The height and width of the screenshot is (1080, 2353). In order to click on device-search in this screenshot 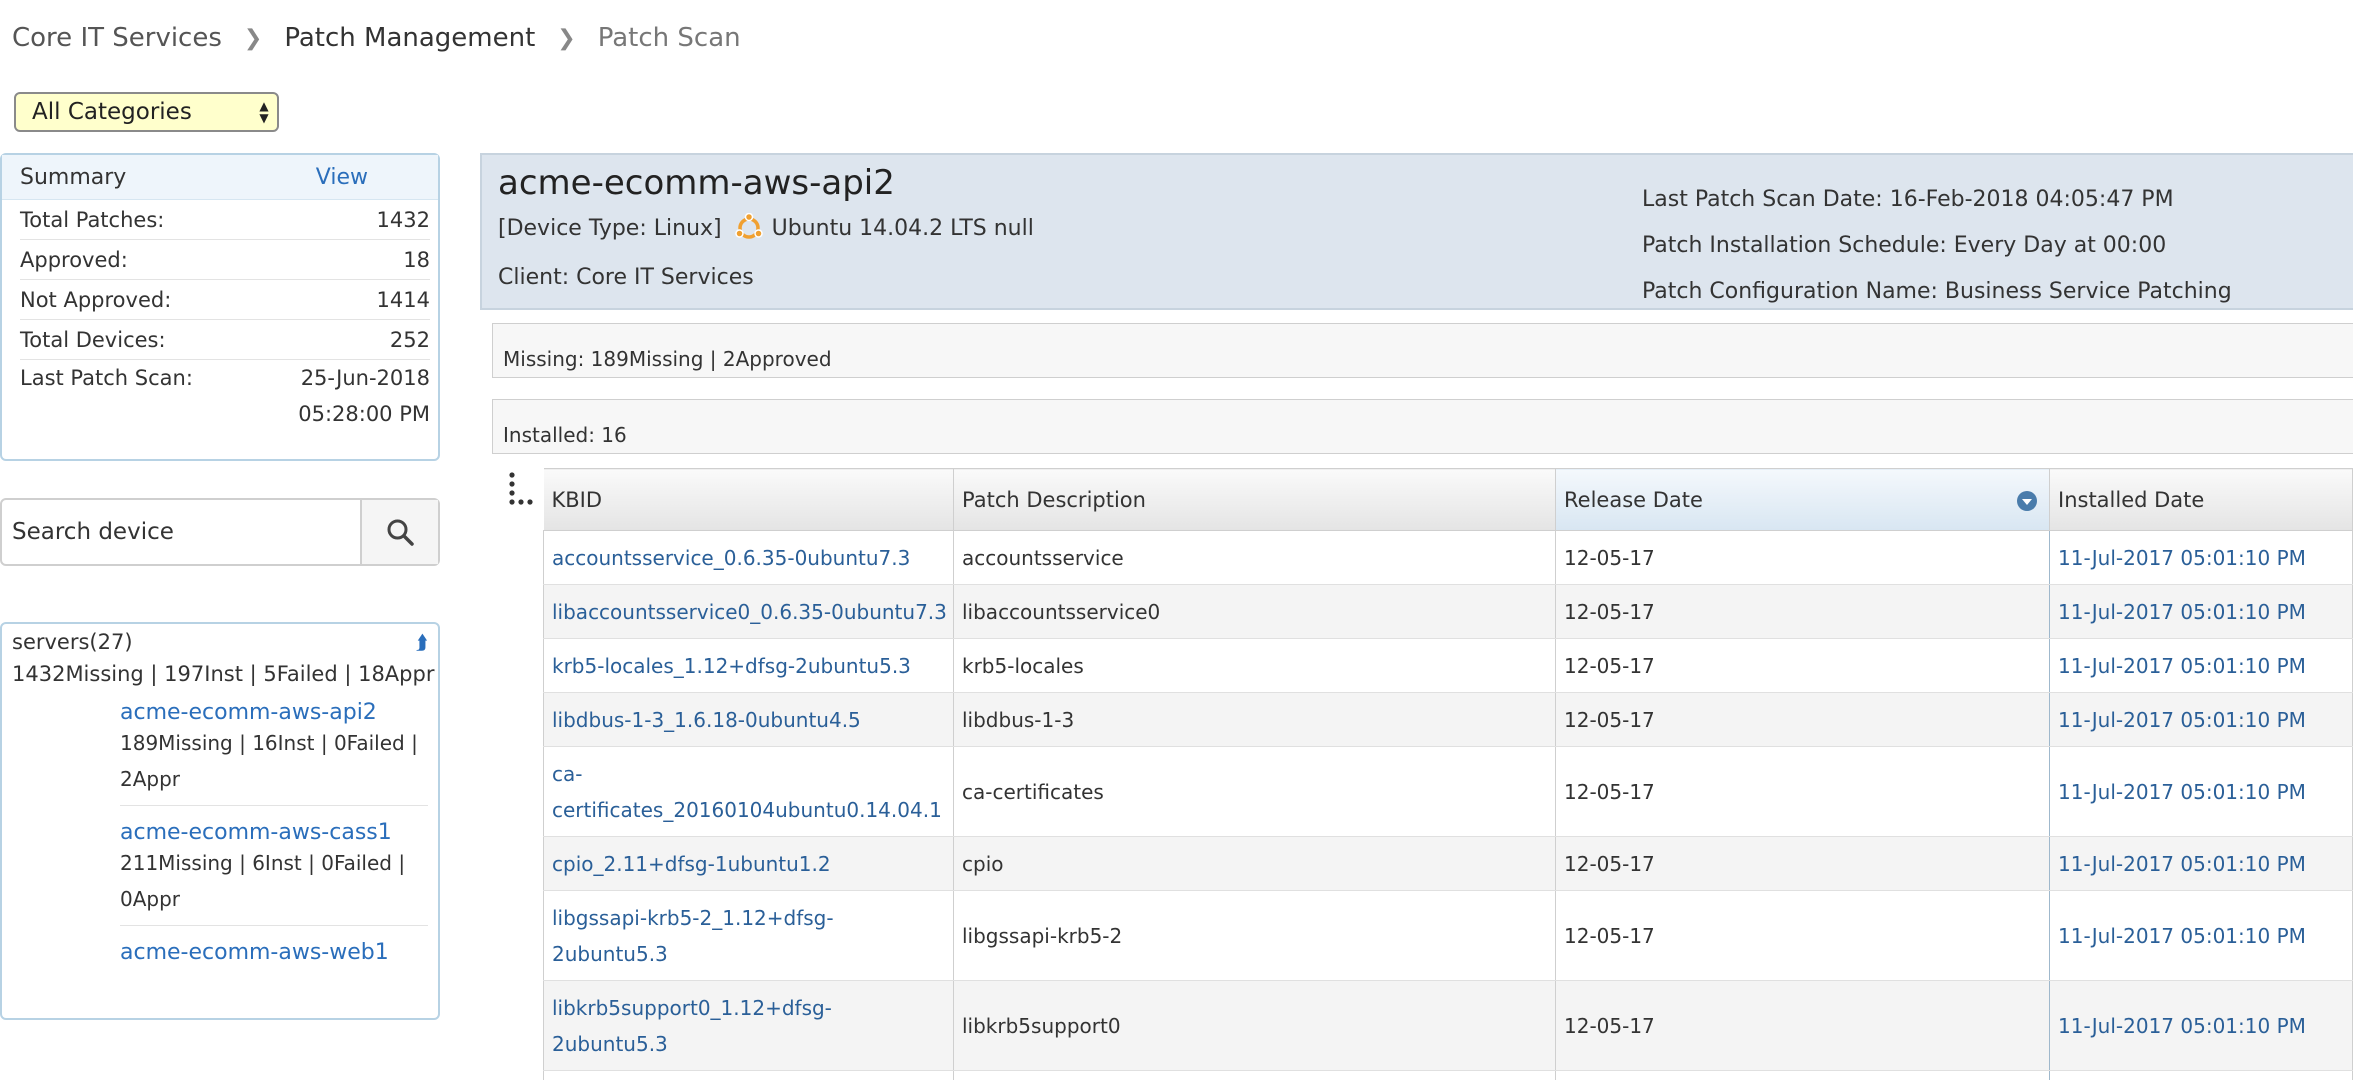, I will do `click(220, 532)`.